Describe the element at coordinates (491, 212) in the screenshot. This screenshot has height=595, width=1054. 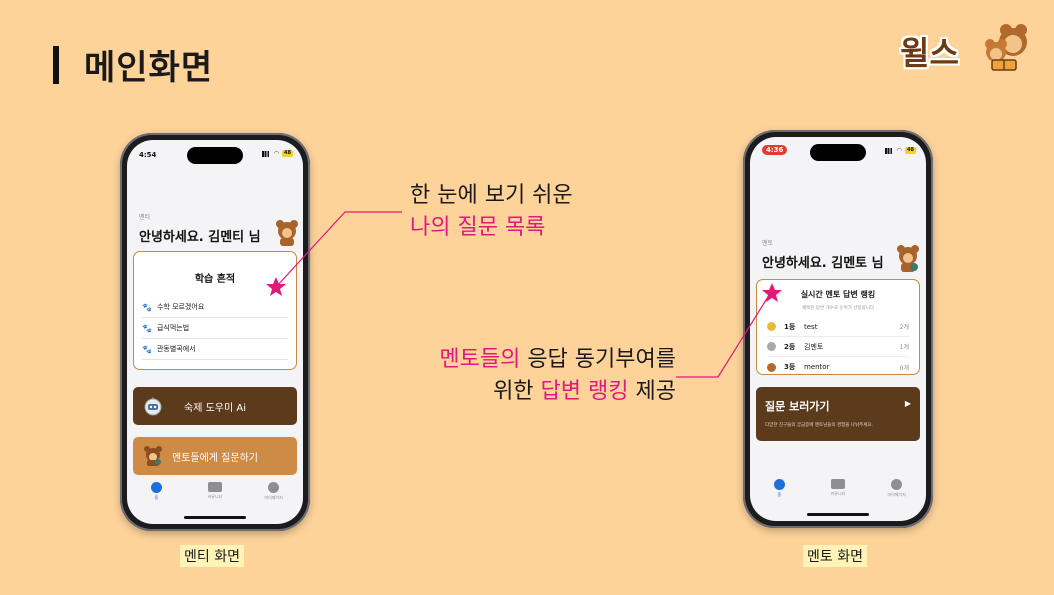
I see `callout-question-list: 한 눈에 보기 쉬운 나의 질문 목록` at that location.